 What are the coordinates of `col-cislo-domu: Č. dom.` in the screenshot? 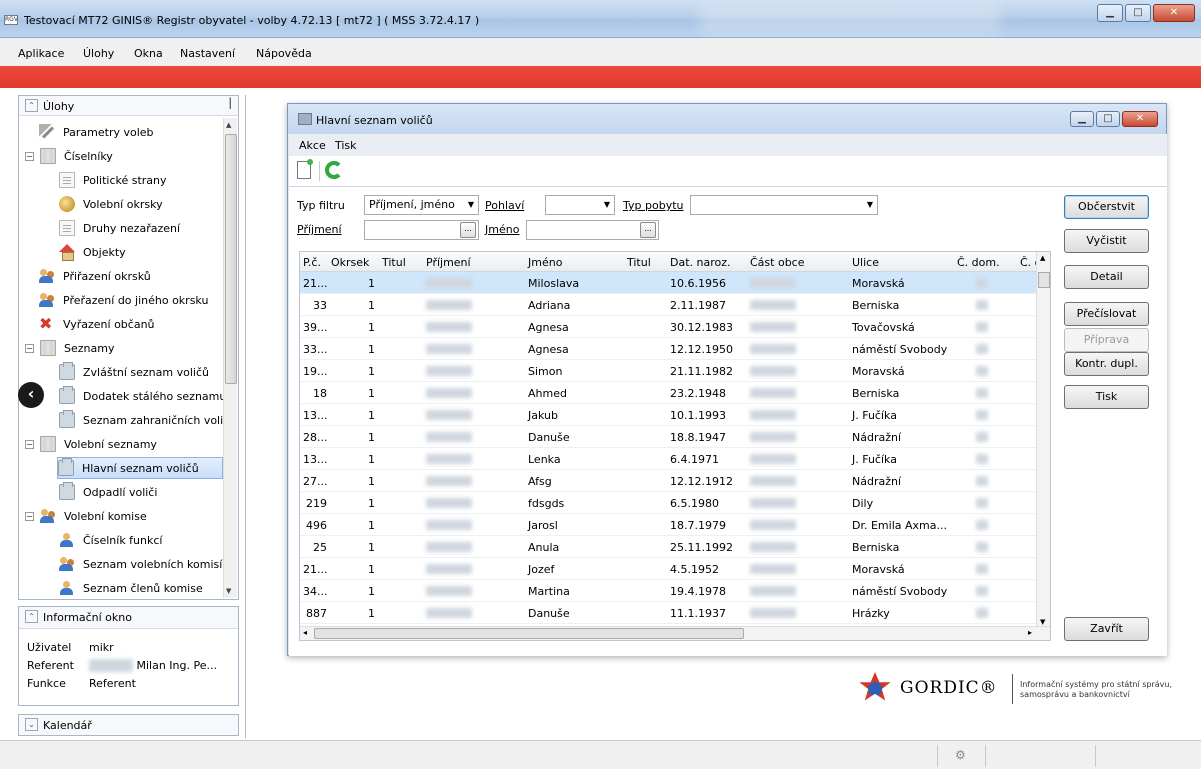 It's located at (978, 262).